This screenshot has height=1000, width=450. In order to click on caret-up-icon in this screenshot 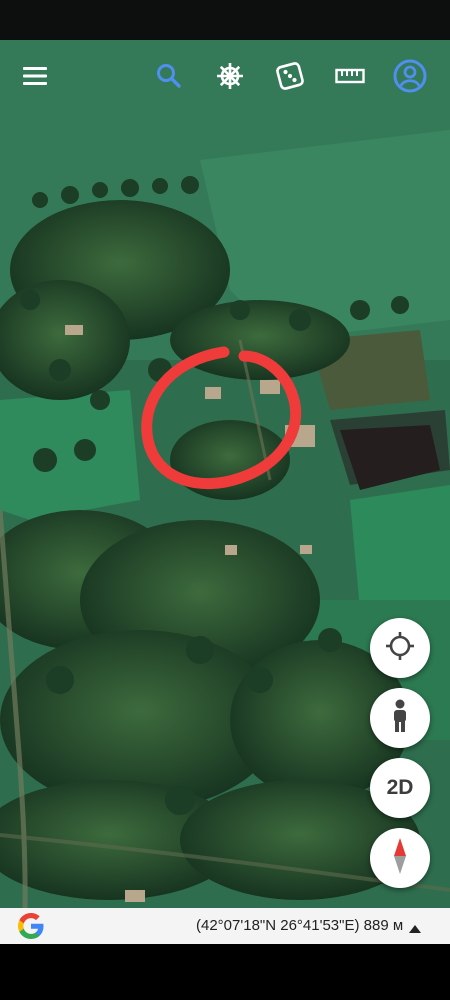, I will do `click(415, 927)`.